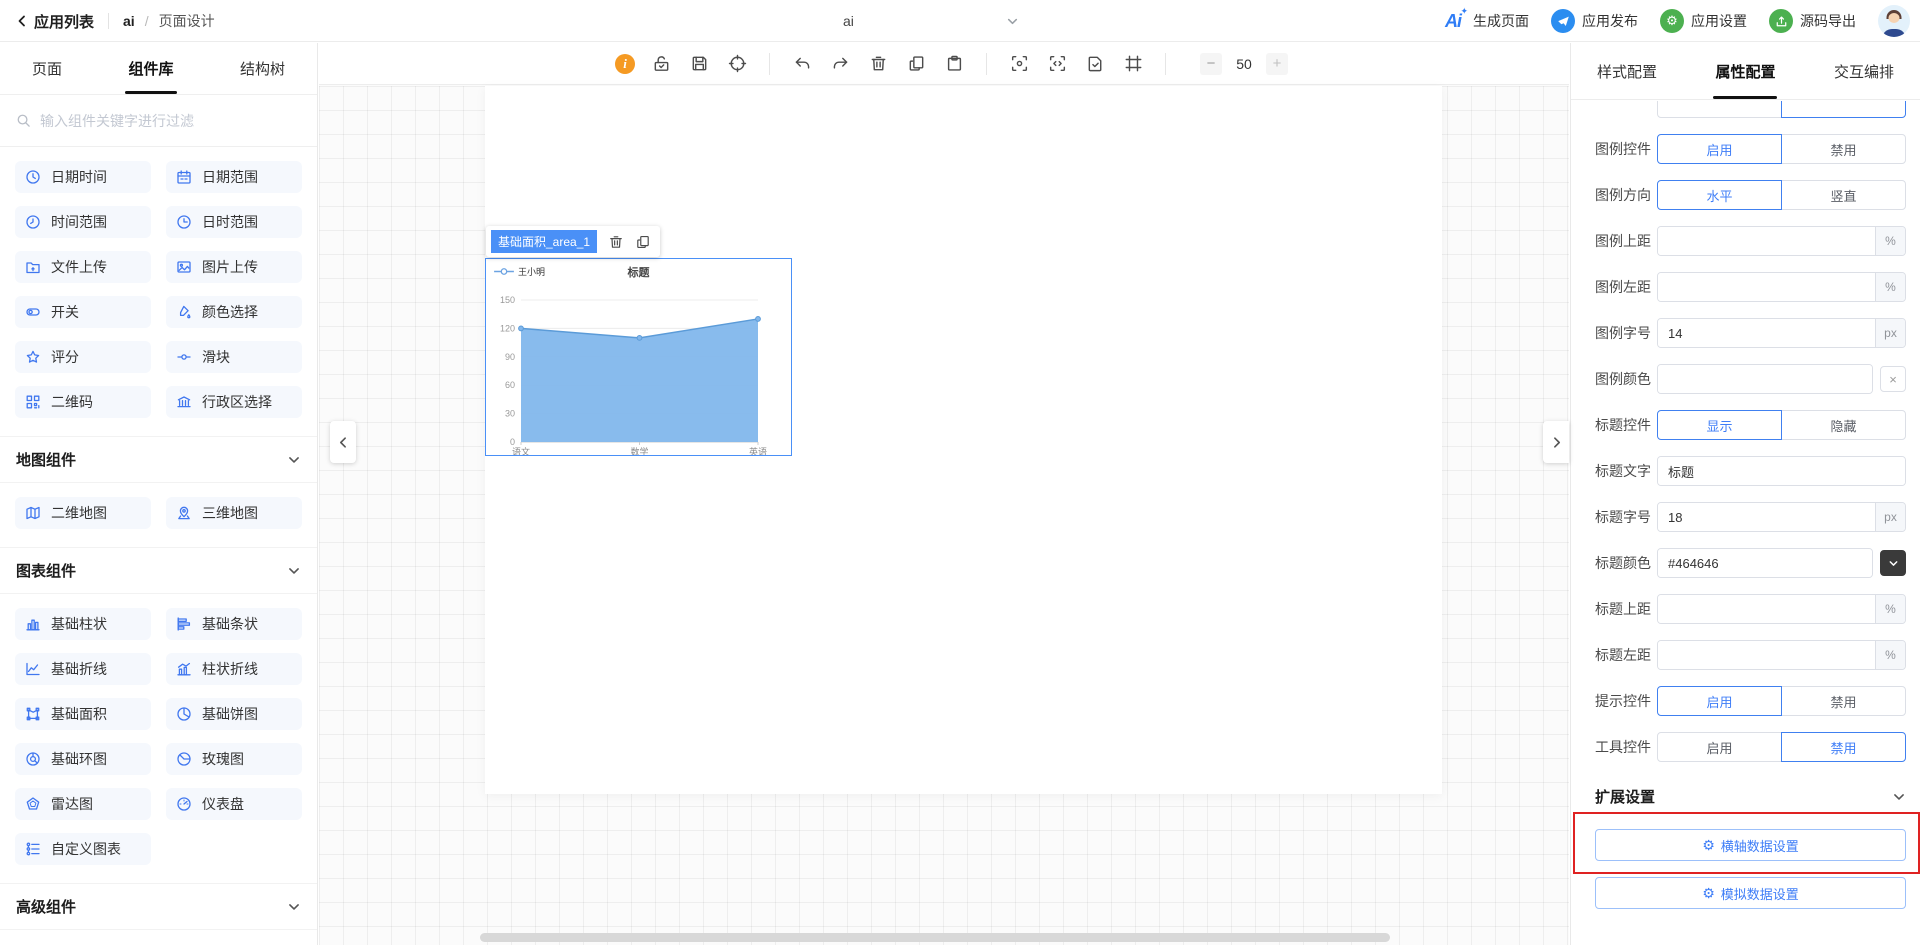 This screenshot has height=945, width=1920. What do you see at coordinates (83, 312) in the screenshot?
I see `component-item-switch: 开关` at bounding box center [83, 312].